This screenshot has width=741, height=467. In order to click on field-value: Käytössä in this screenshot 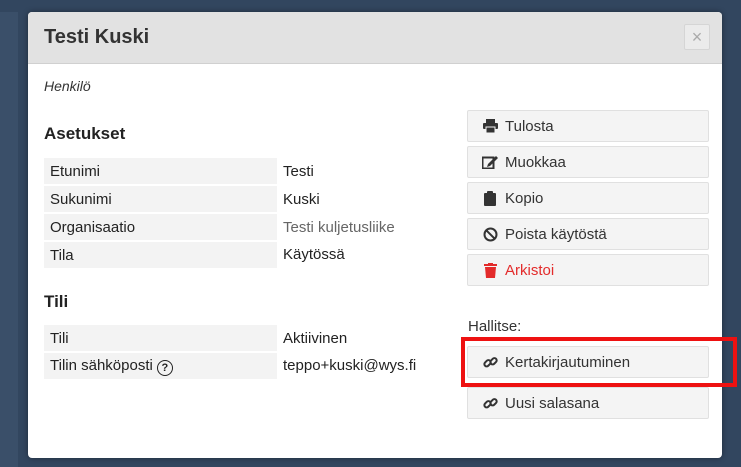, I will do `click(314, 254)`.